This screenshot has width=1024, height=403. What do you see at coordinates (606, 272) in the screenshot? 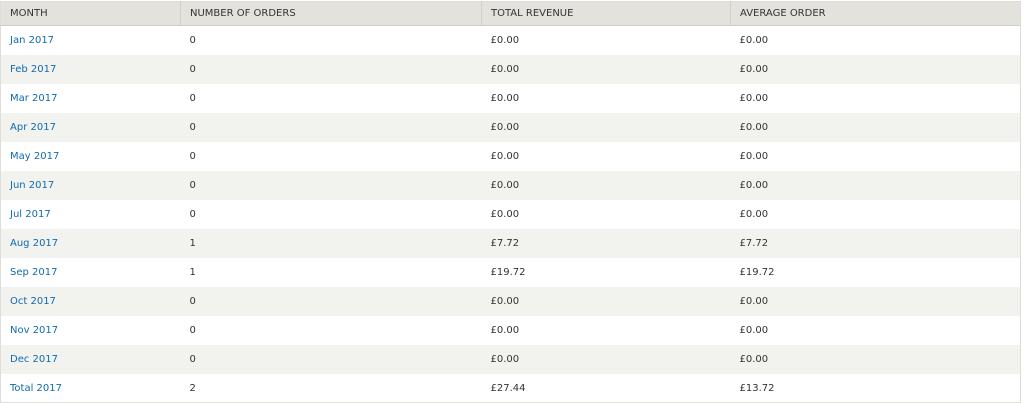
I see `revenue-cell: £19.72` at bounding box center [606, 272].